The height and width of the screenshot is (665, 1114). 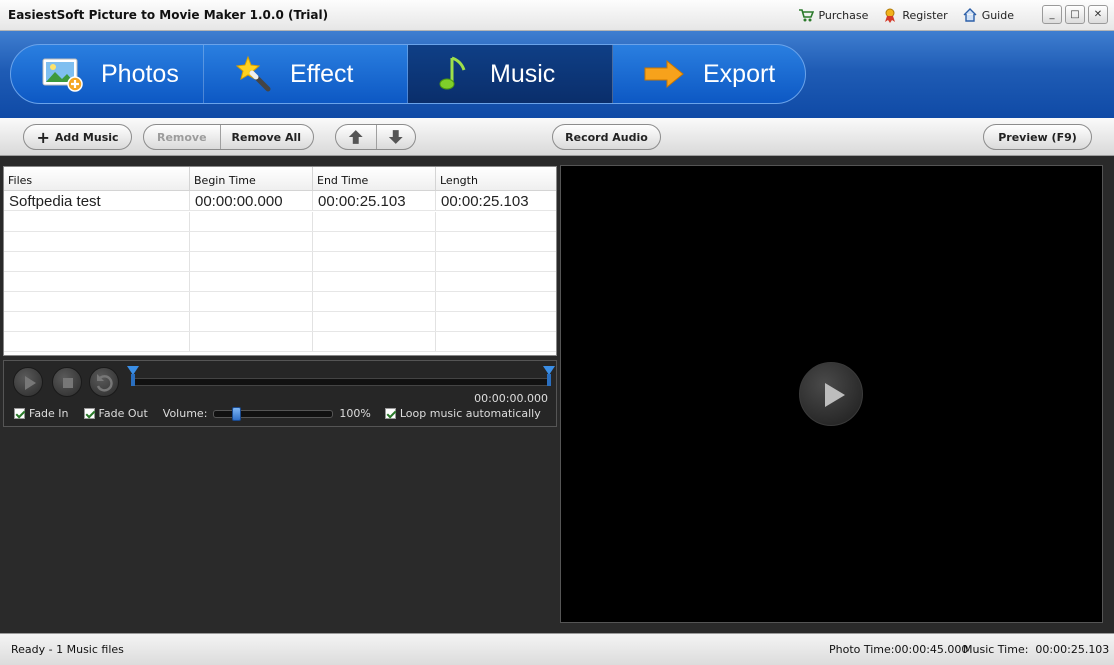 What do you see at coordinates (890, 15) in the screenshot?
I see `register-icon` at bounding box center [890, 15].